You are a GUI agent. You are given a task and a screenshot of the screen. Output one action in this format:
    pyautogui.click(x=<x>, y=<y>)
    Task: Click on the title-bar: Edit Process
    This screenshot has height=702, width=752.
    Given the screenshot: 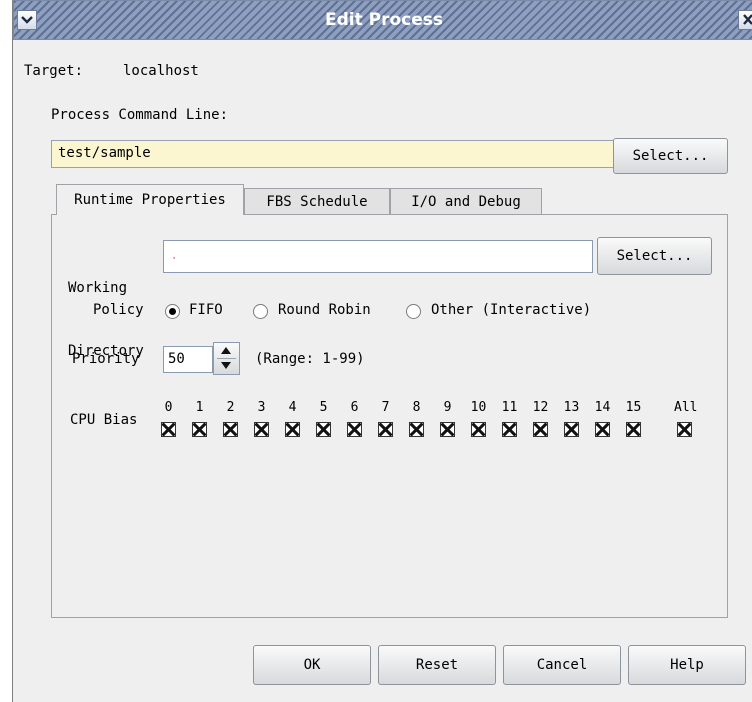 What is the action you would take?
    pyautogui.click(x=382, y=20)
    